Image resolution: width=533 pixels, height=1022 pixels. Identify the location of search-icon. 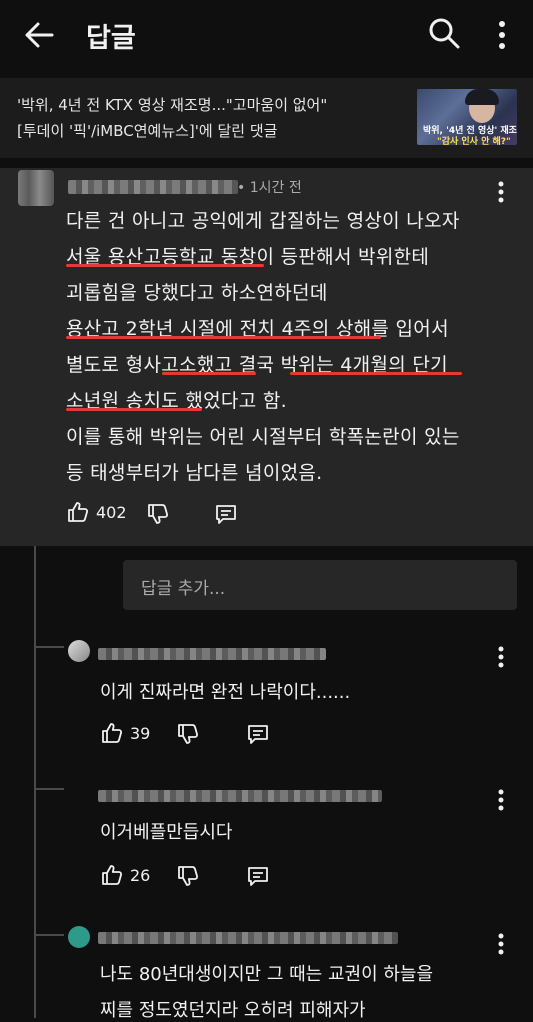
(444, 33).